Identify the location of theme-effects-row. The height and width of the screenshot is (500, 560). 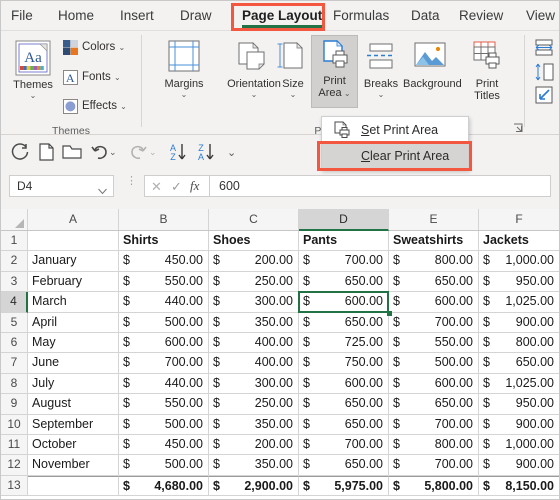
(70, 109).